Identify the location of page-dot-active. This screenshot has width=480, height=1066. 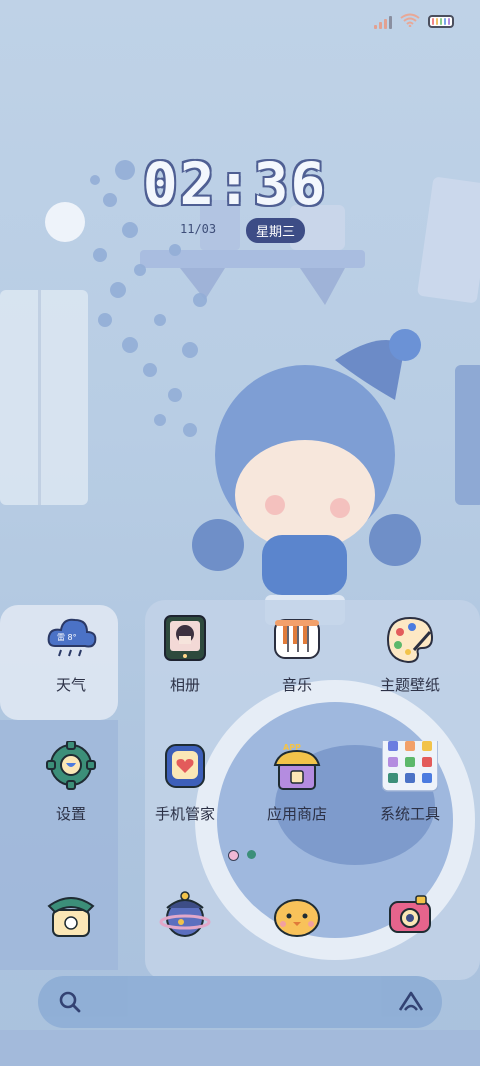
(233, 855).